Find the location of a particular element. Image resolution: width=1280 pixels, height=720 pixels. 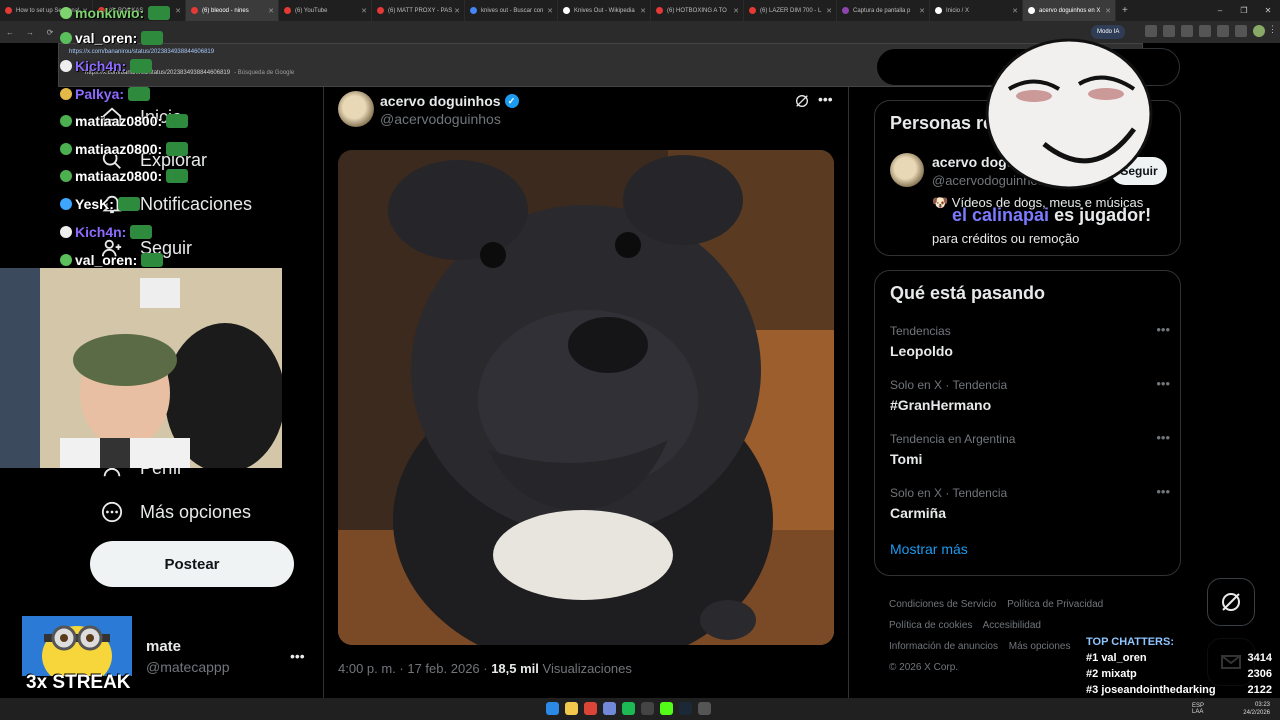

grok-icon is located at coordinates (802, 101).